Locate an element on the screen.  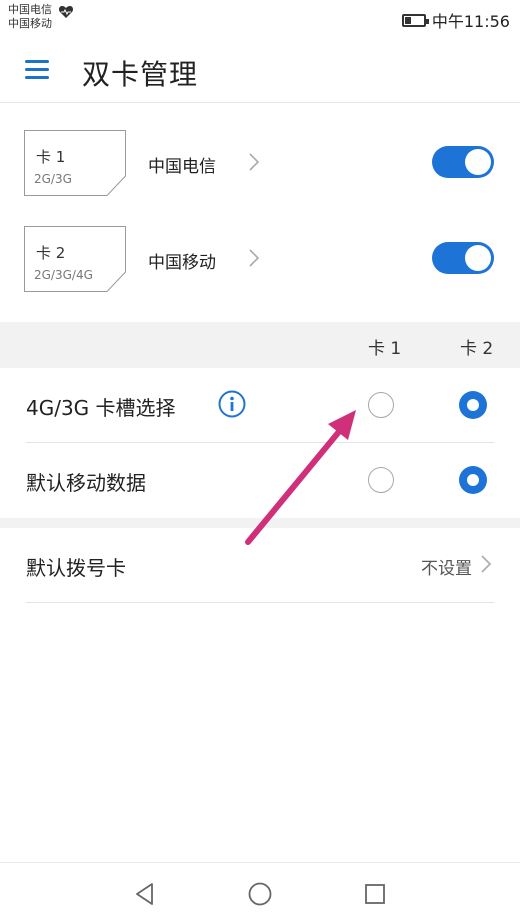
carrier-info: 中国电信 中国移动 is located at coordinates (30, 17).